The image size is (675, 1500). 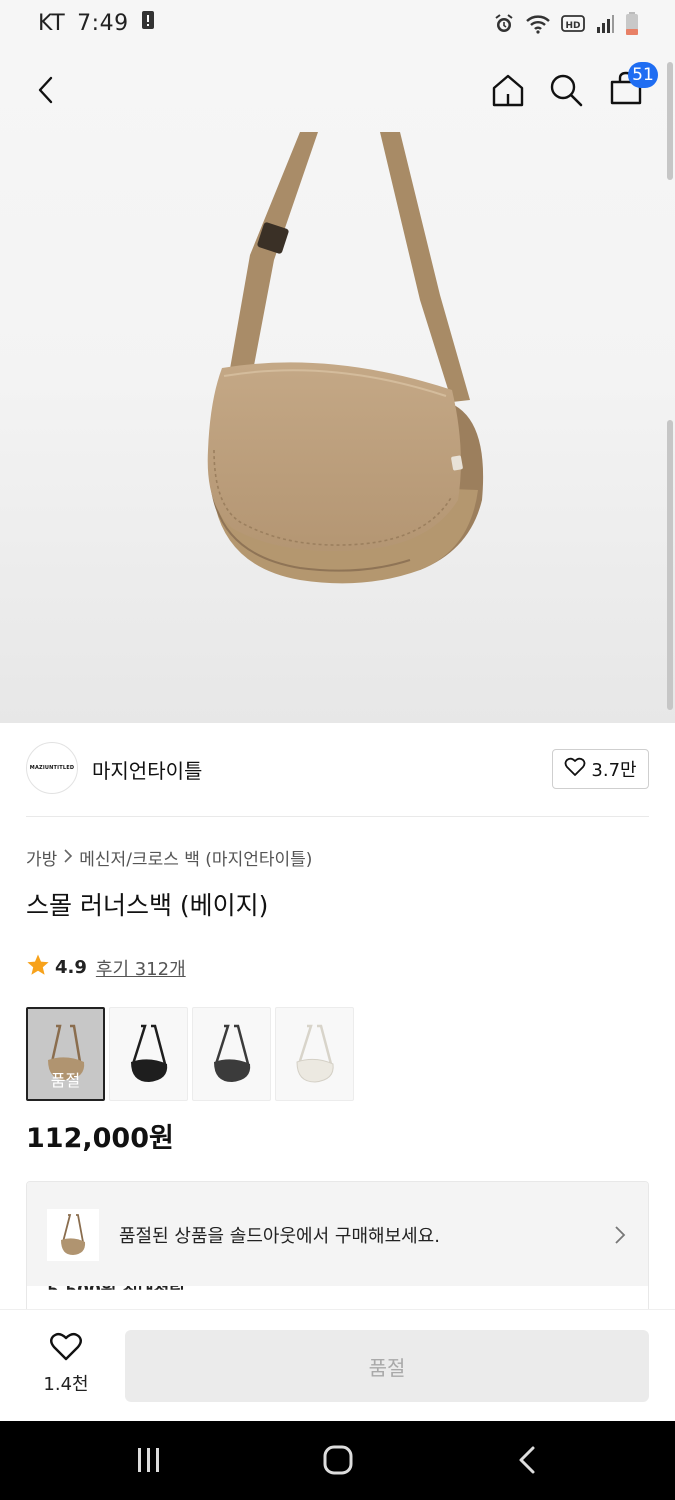 I want to click on alert-icon, so click(x=148, y=23).